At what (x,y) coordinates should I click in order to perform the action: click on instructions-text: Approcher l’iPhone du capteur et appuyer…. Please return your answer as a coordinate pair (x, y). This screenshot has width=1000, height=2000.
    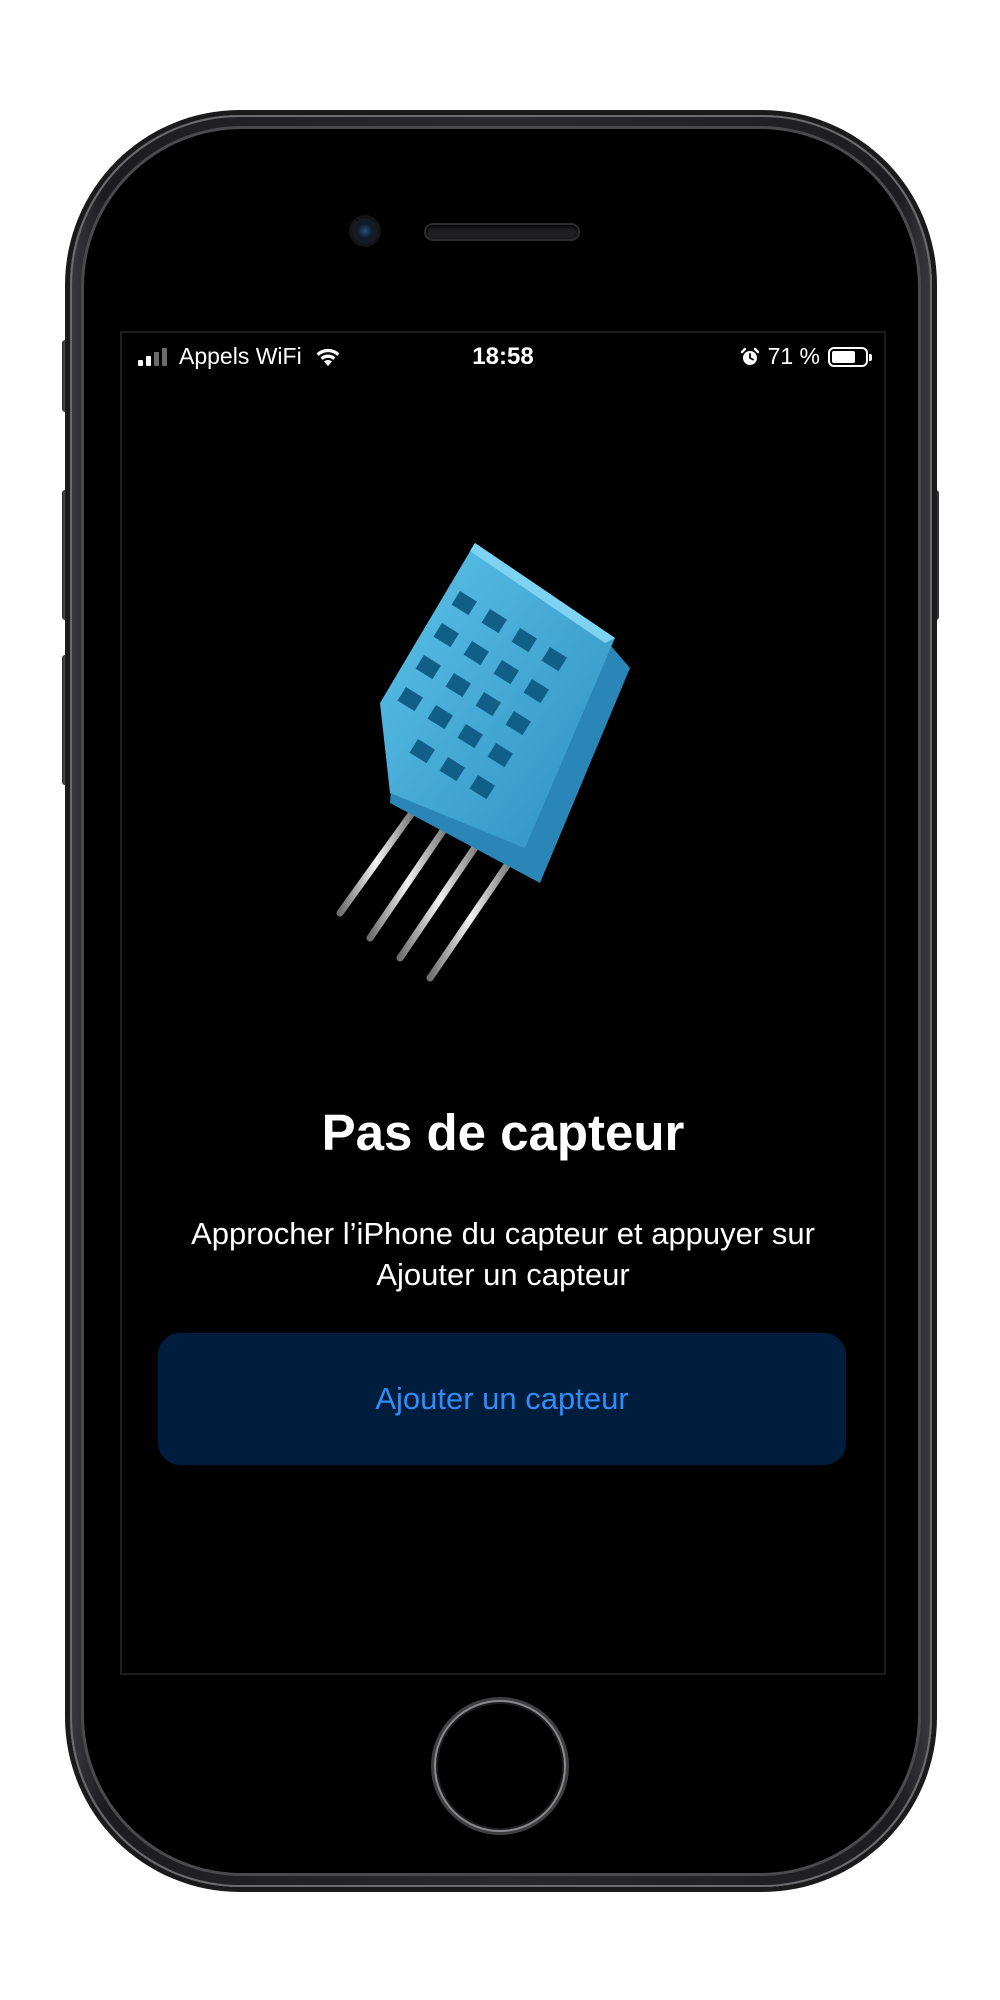
    Looking at the image, I should click on (503, 1254).